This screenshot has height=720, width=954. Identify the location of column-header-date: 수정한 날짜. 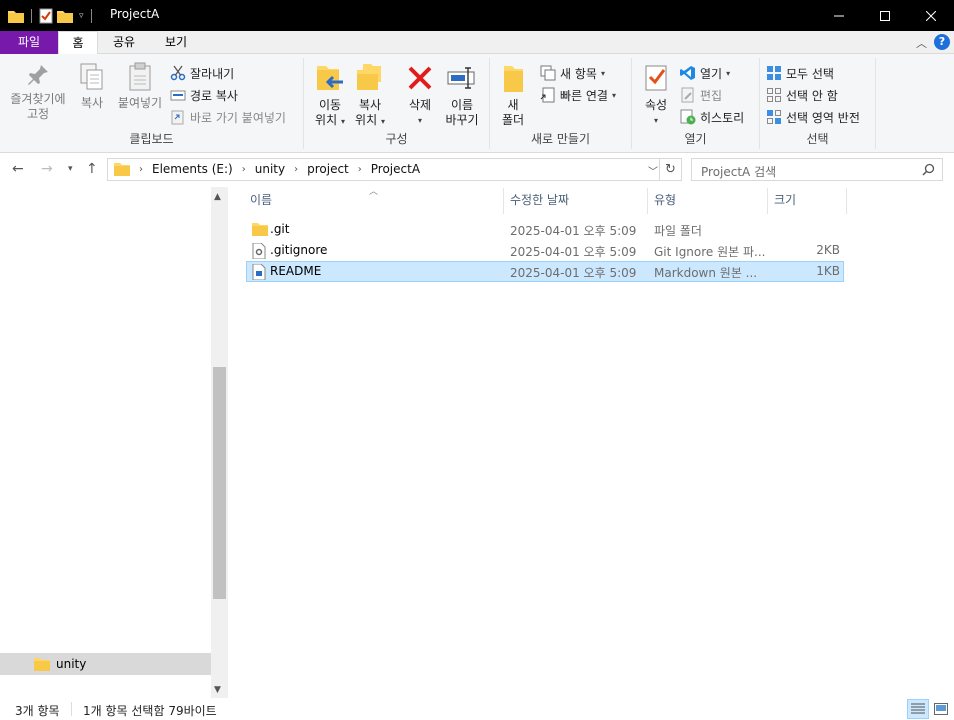
(539, 202).